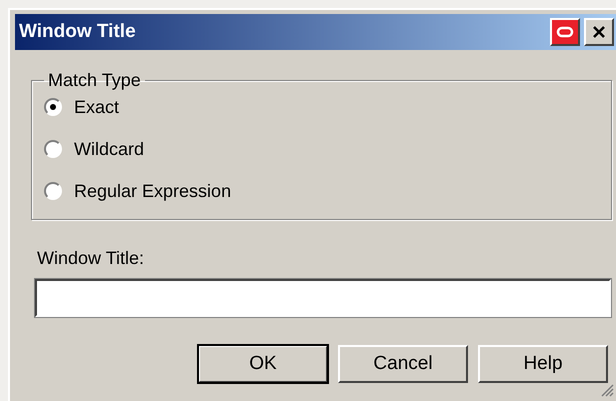 Image resolution: width=616 pixels, height=401 pixels. What do you see at coordinates (607, 390) in the screenshot?
I see `resize-grip-icon` at bounding box center [607, 390].